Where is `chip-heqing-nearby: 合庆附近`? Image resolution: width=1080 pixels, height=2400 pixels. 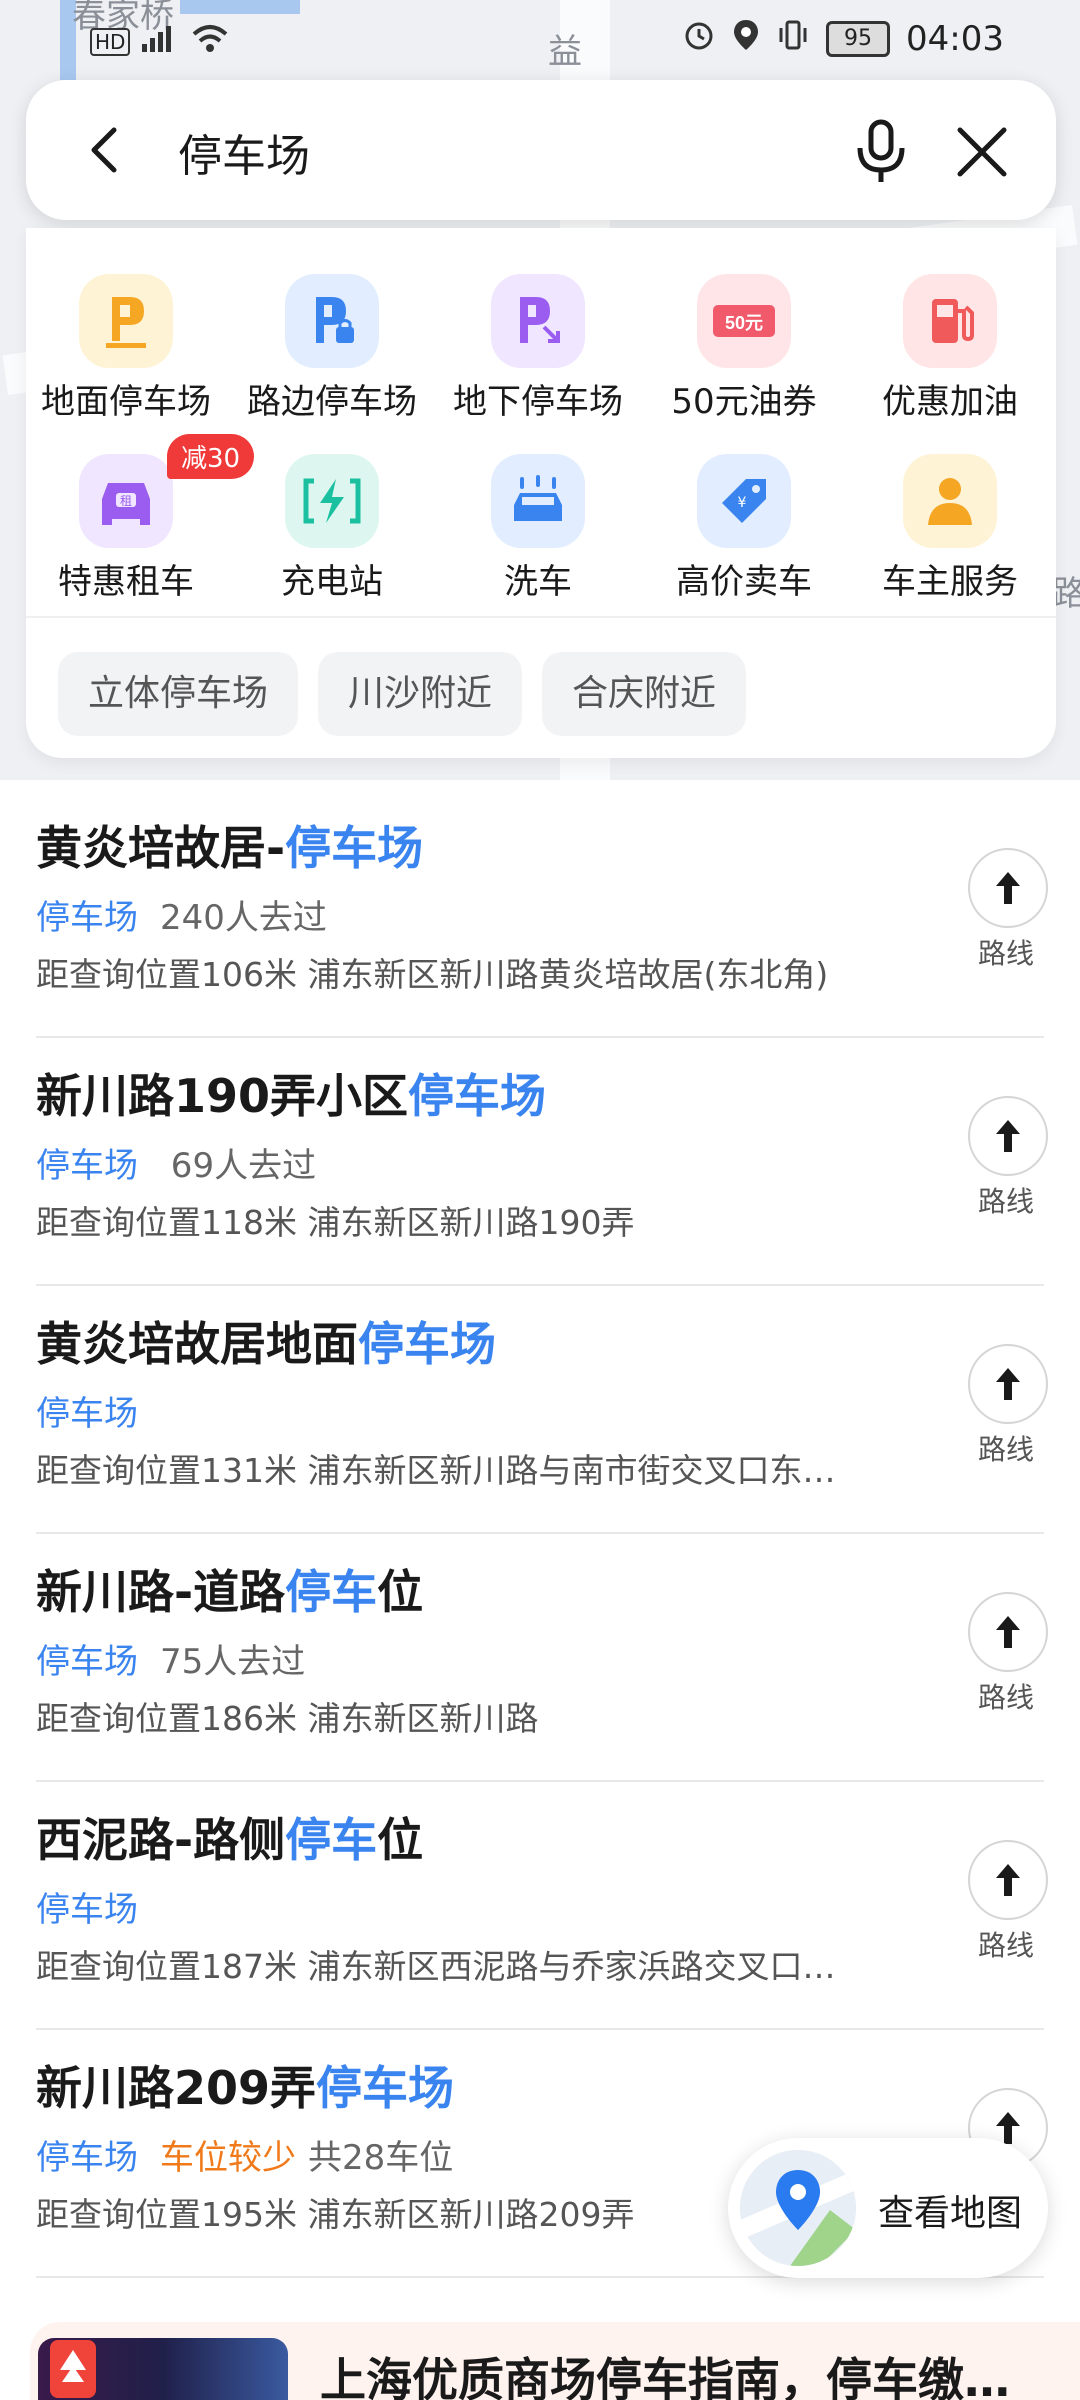 chip-heqing-nearby: 合庆附近 is located at coordinates (644, 694).